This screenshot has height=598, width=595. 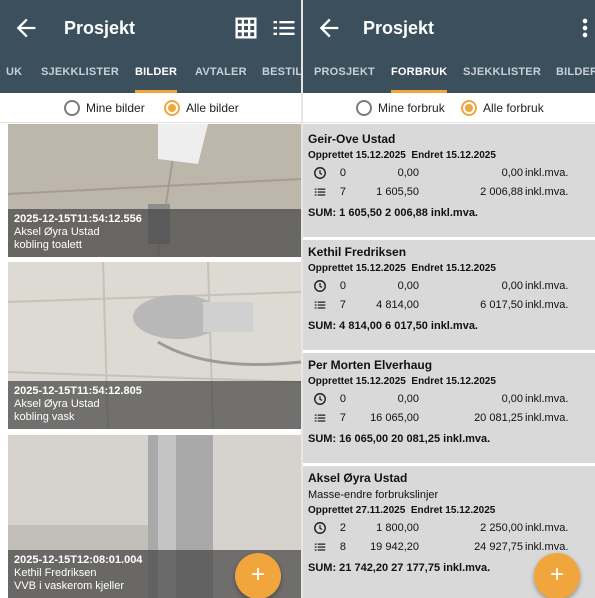 I want to click on items-ex: 16 065,00, so click(x=394, y=418).